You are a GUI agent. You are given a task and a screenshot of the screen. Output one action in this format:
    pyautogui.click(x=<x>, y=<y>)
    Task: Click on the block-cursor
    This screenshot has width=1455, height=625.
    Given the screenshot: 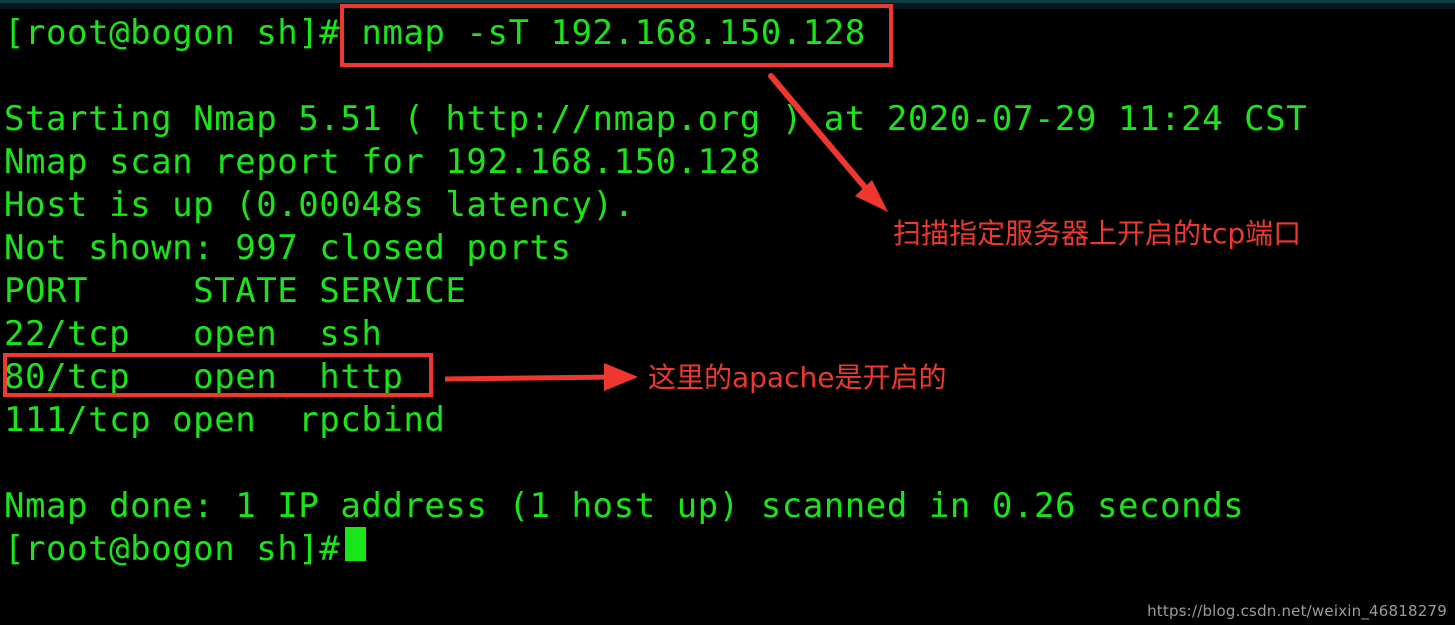 What is the action you would take?
    pyautogui.click(x=355, y=544)
    